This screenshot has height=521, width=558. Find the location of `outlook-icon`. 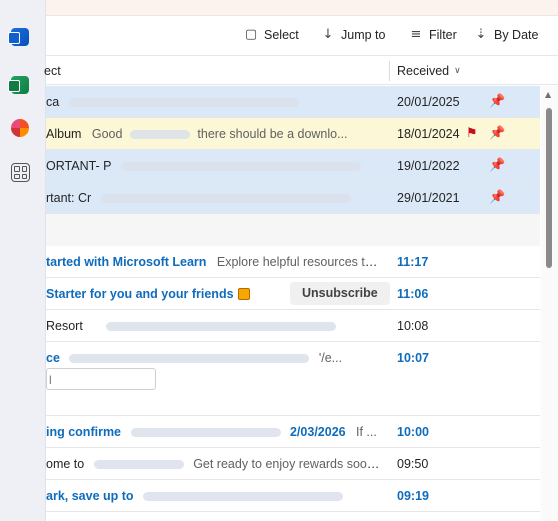

outlook-icon is located at coordinates (18, 37).